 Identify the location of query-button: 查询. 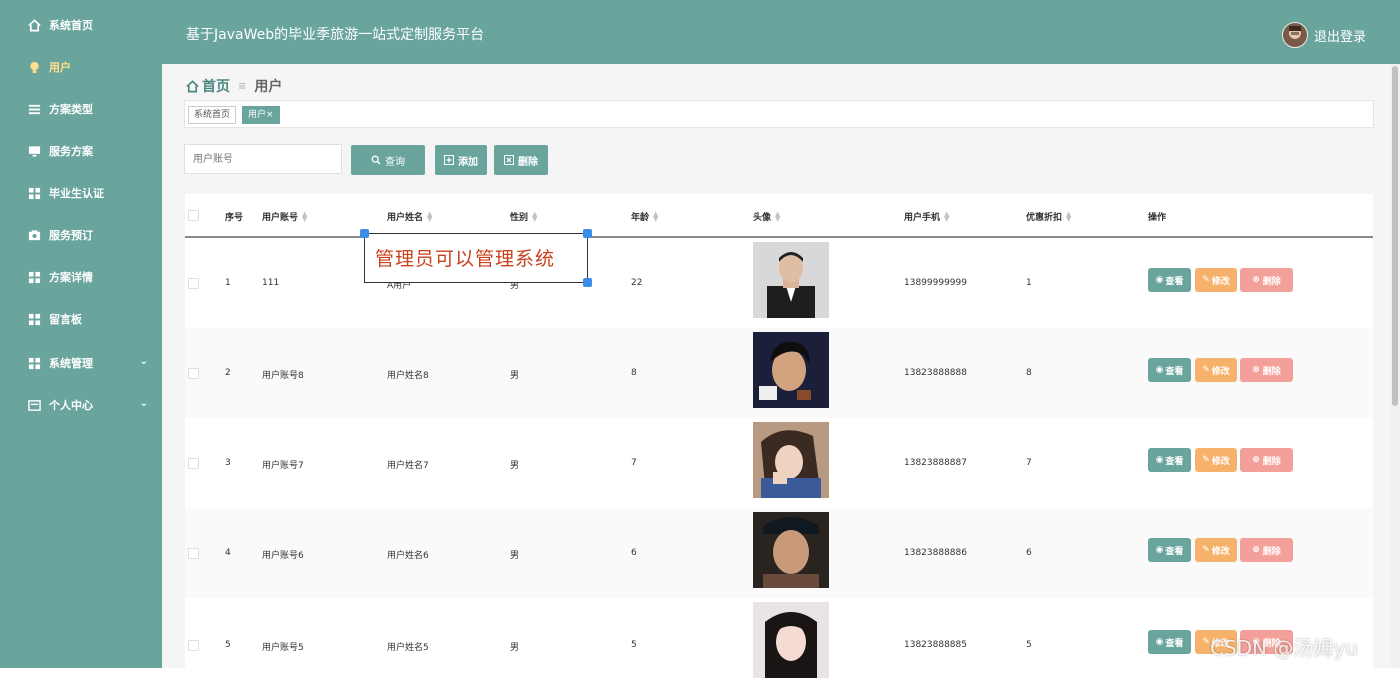
(388, 160).